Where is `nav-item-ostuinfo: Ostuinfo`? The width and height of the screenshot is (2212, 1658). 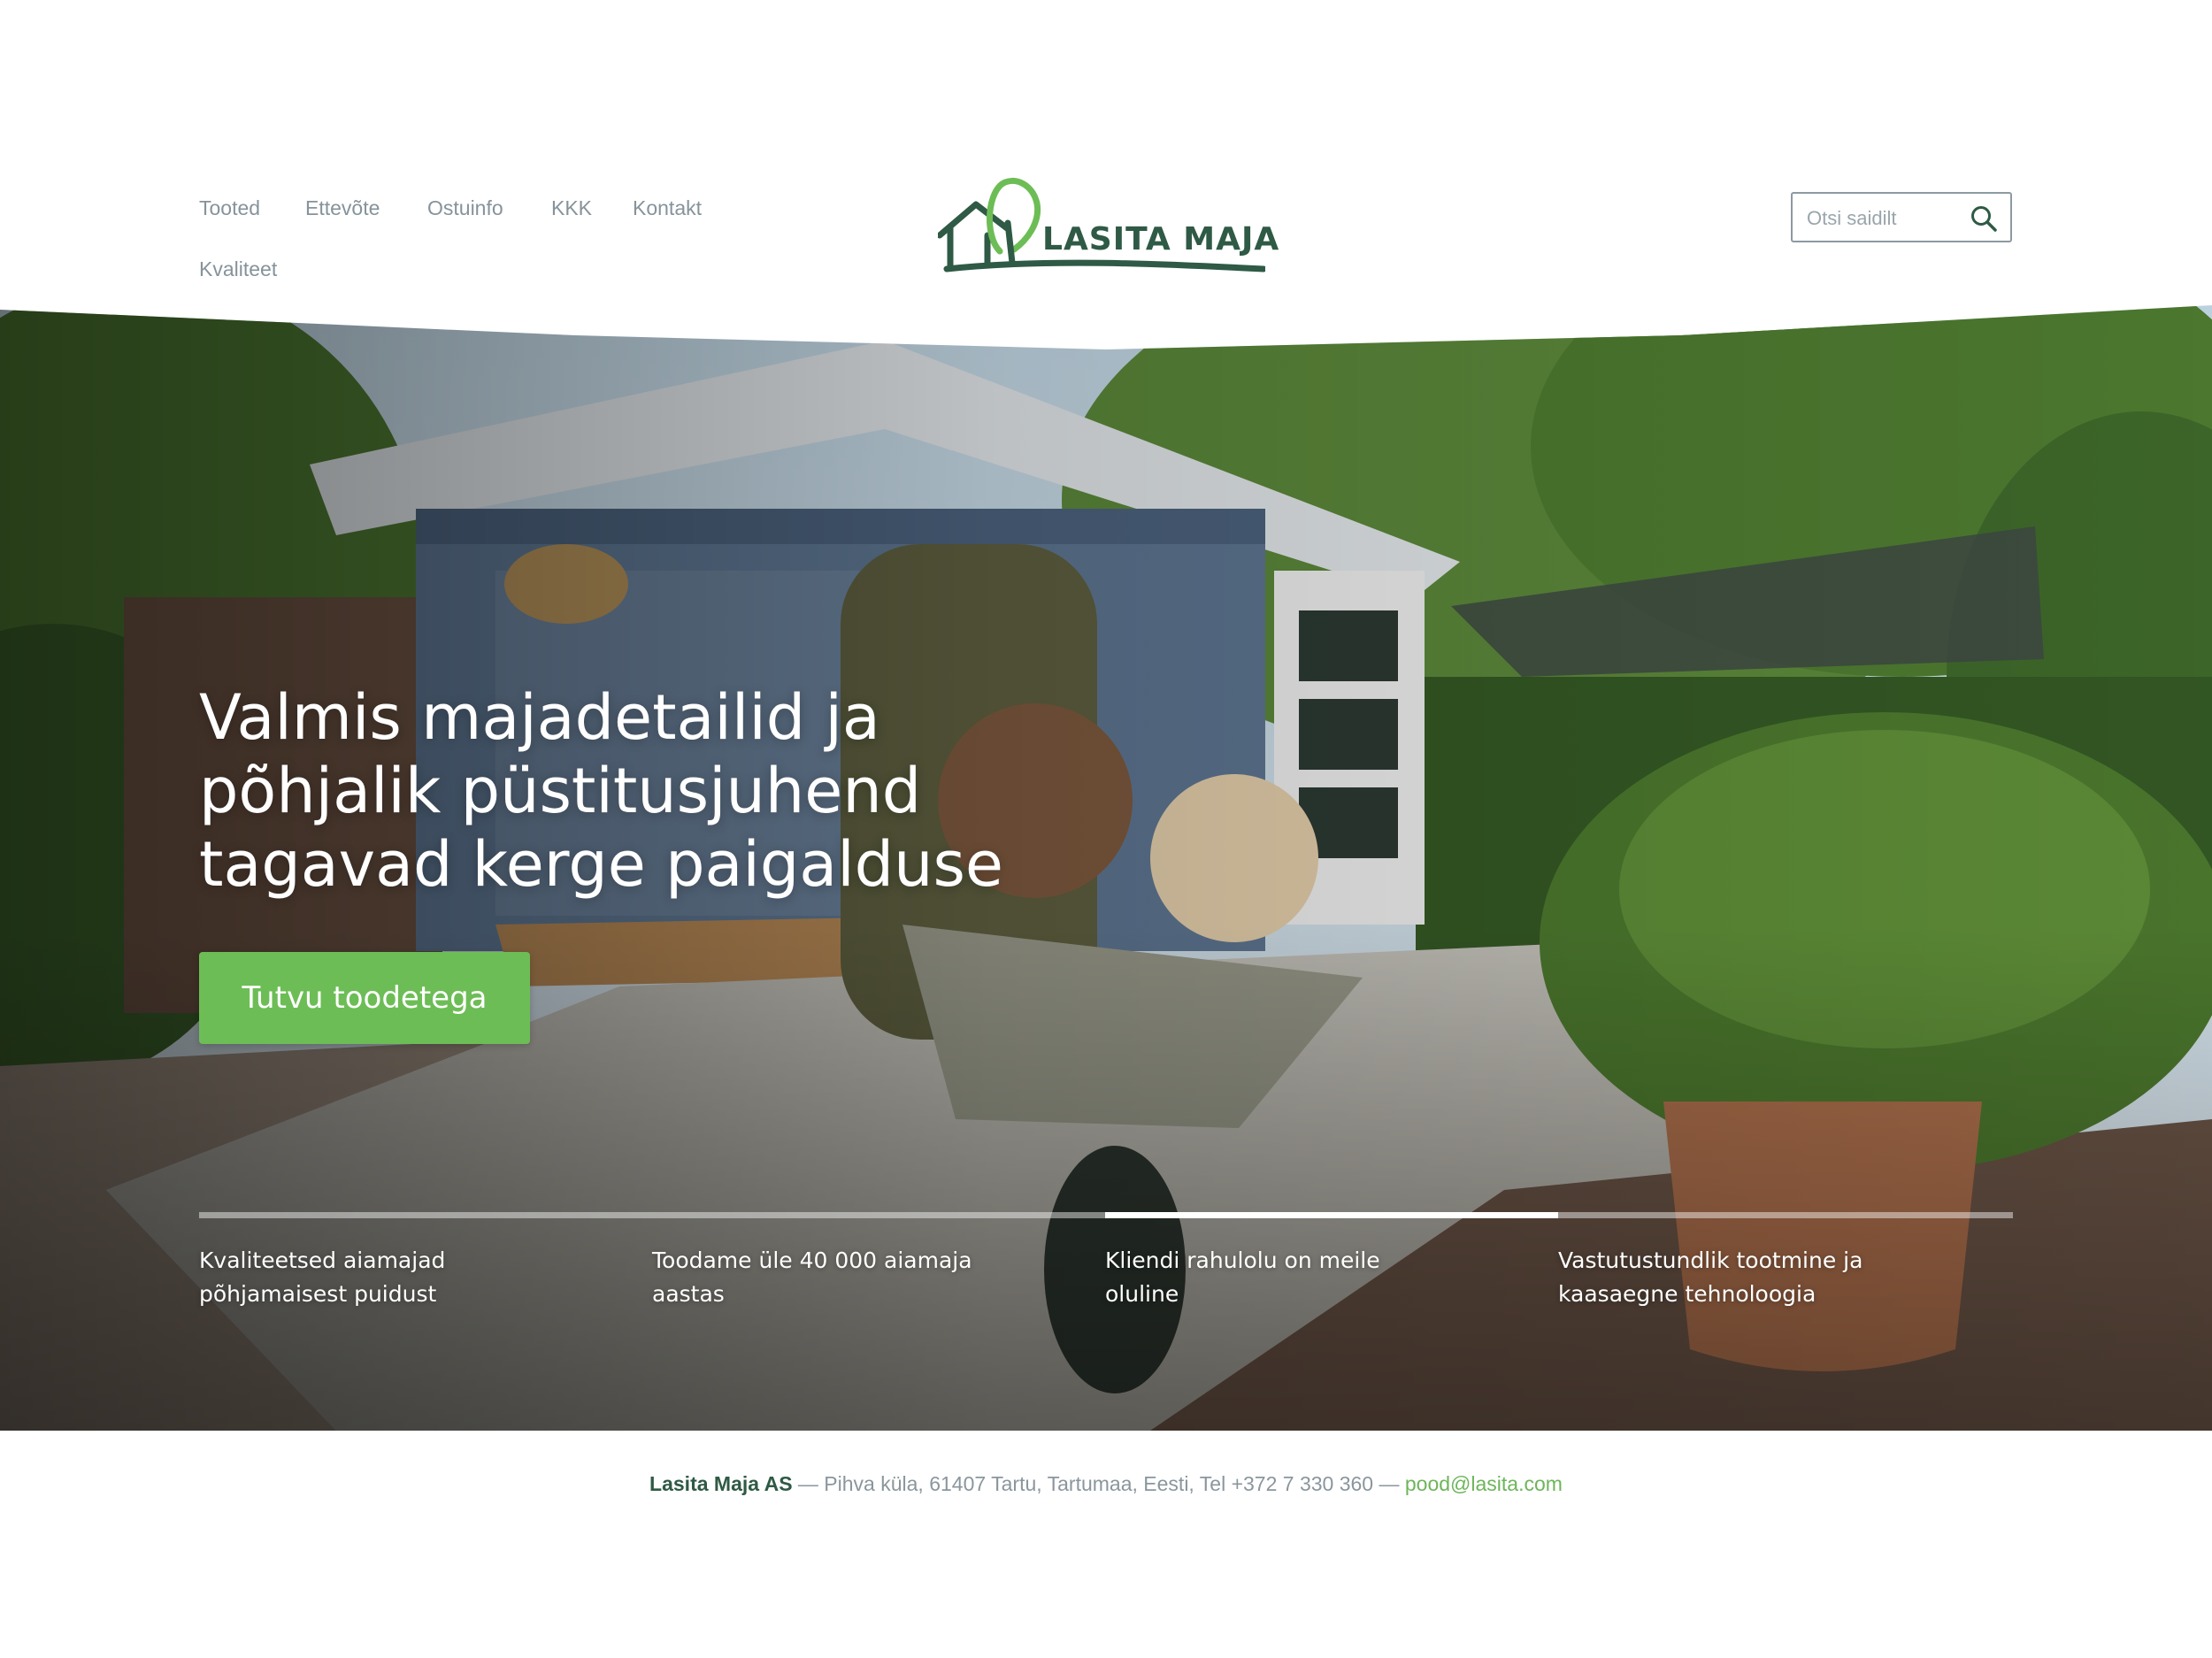
nav-item-ostuinfo: Ostuinfo is located at coordinates (465, 208).